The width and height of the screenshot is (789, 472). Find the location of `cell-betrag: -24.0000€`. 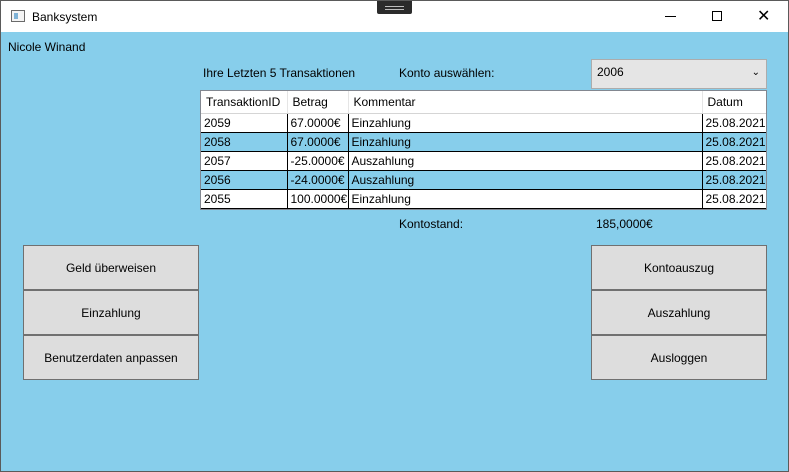

cell-betrag: -24.0000€ is located at coordinates (318, 180).